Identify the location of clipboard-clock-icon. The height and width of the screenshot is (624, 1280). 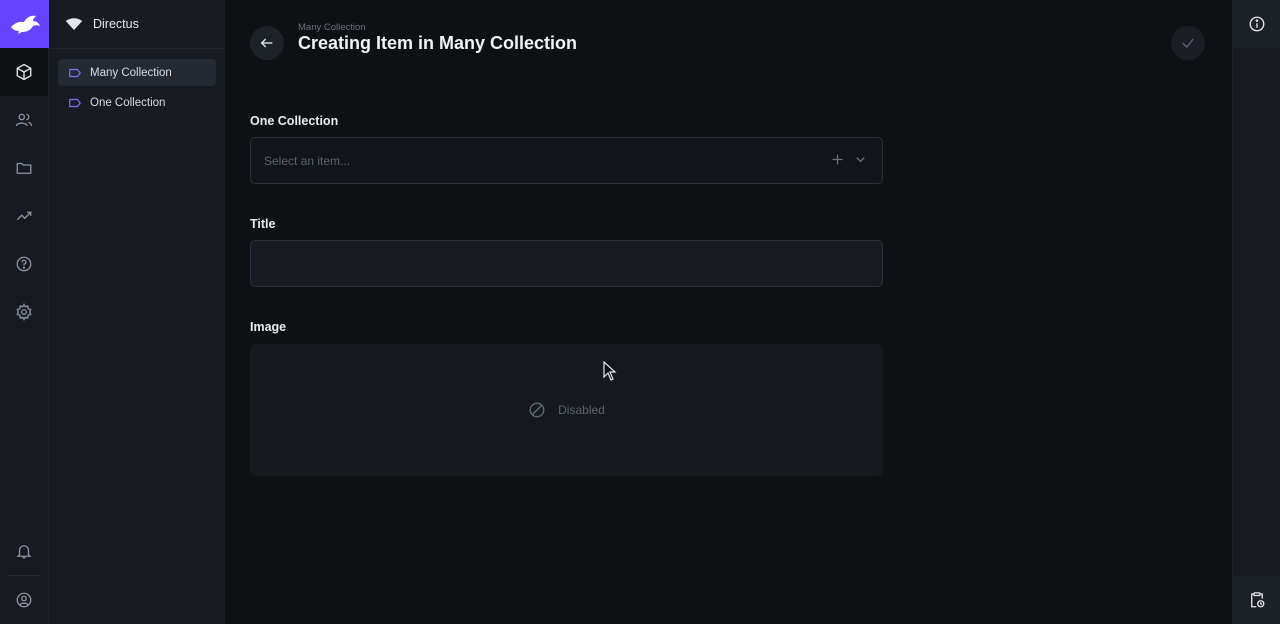
(1258, 600).